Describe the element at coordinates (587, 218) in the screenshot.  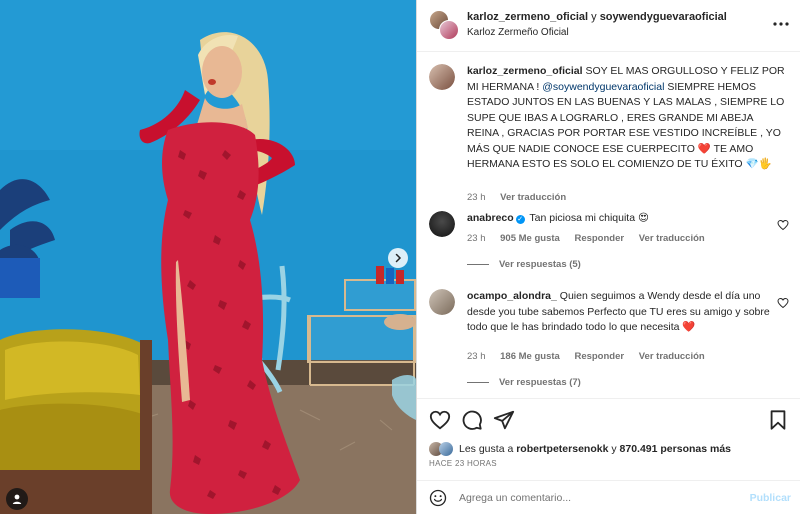
I see `comment-body: Tan piciosa mi chiquita 😍` at that location.